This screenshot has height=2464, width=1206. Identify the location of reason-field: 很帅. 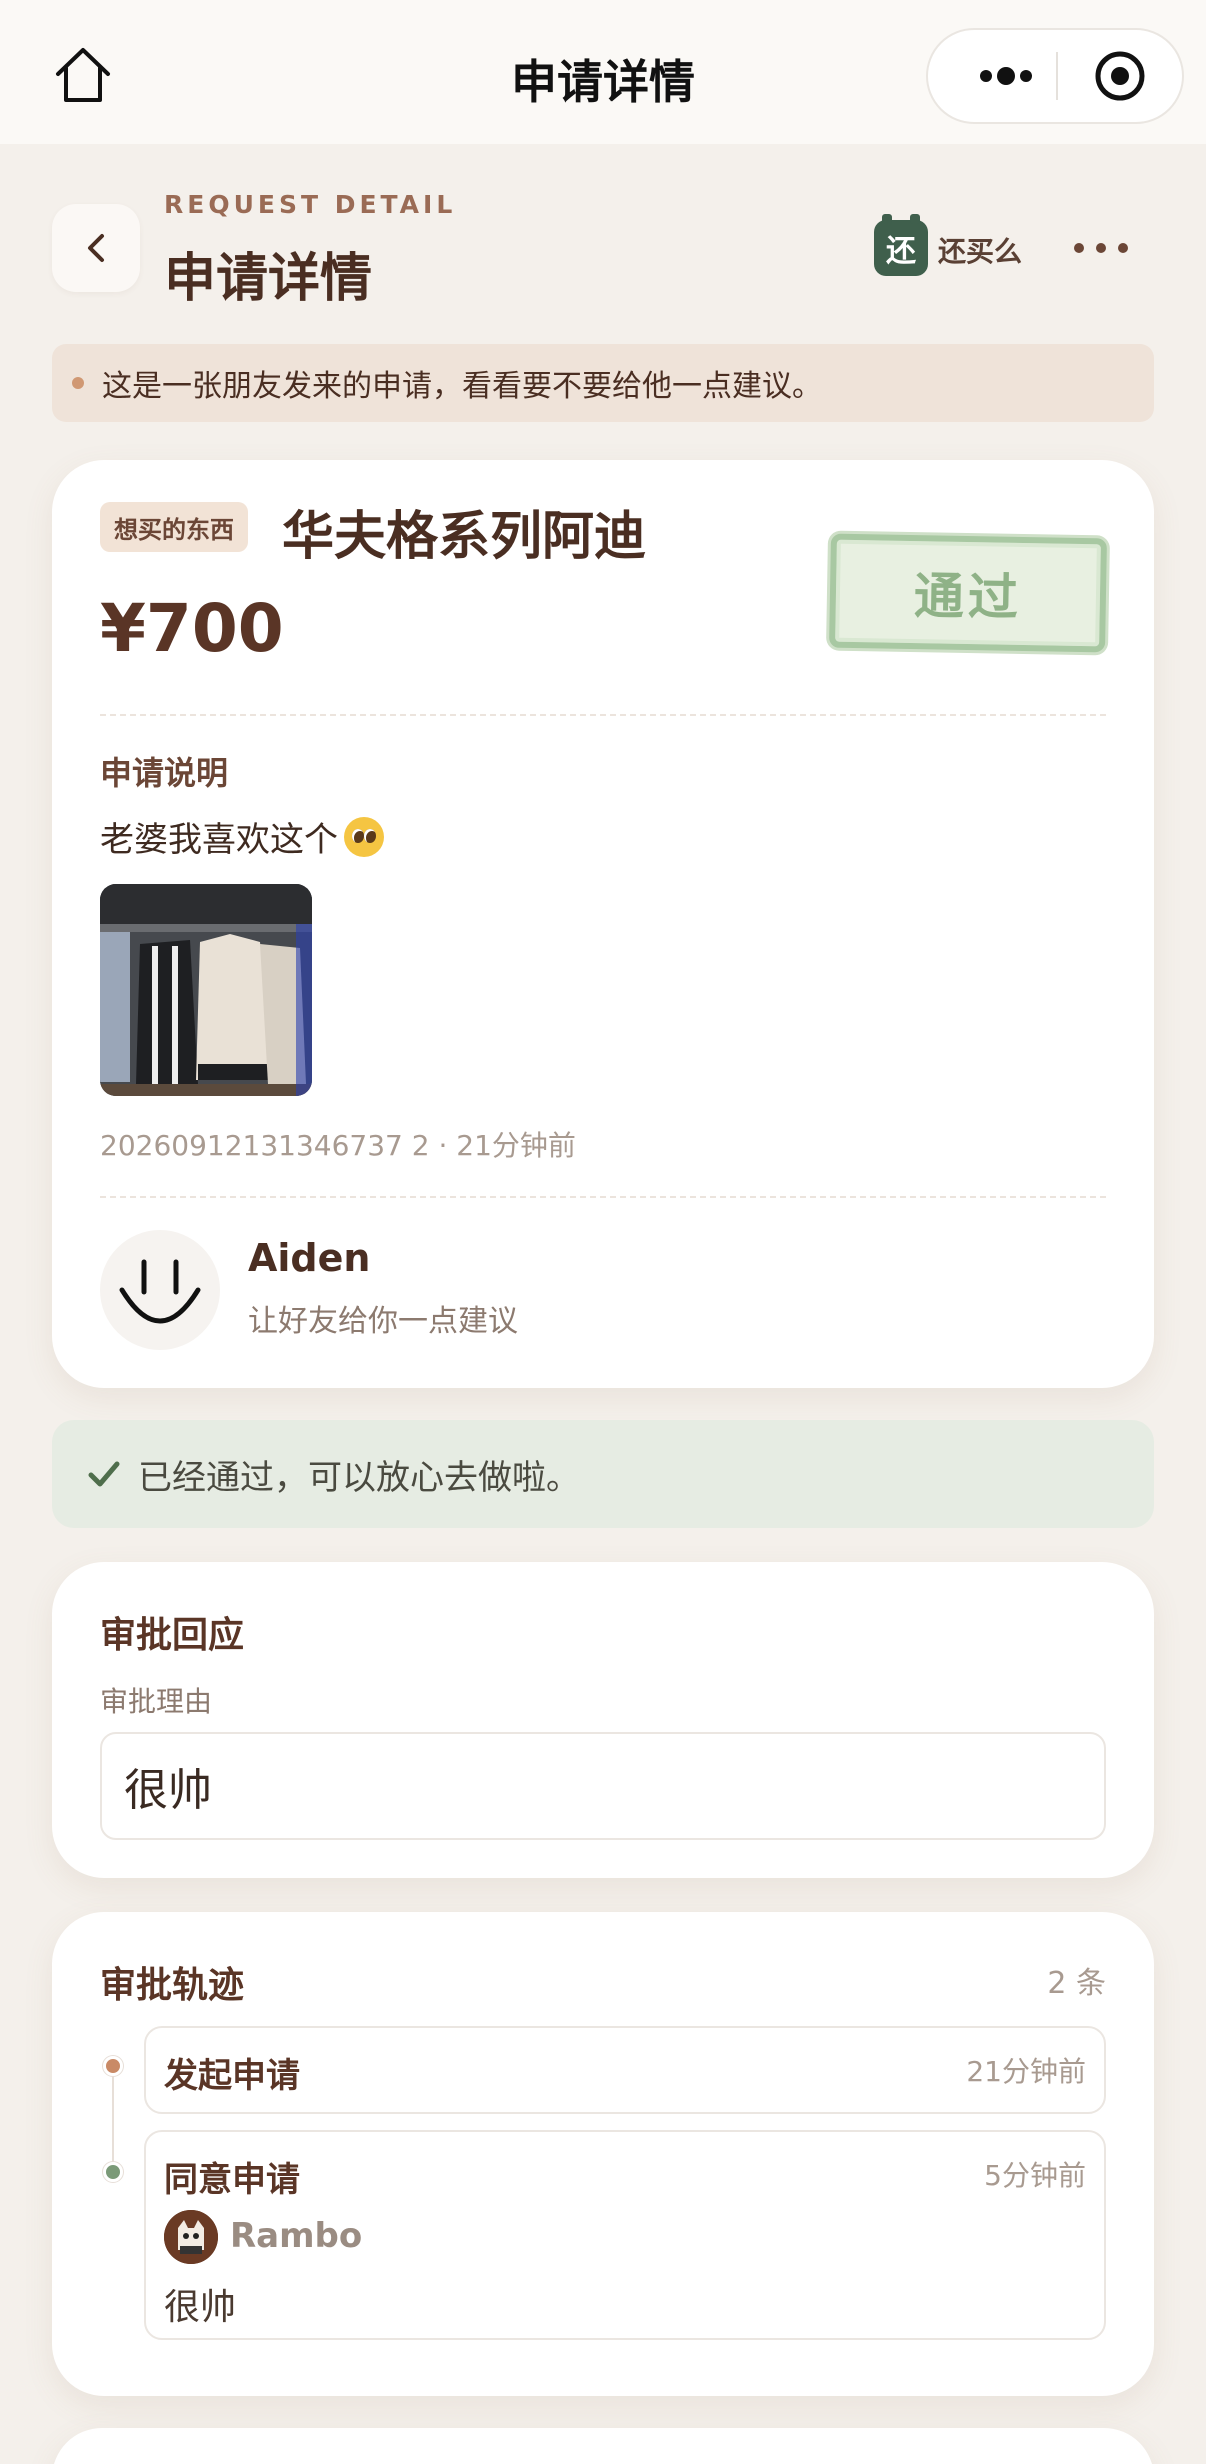
(603, 1786).